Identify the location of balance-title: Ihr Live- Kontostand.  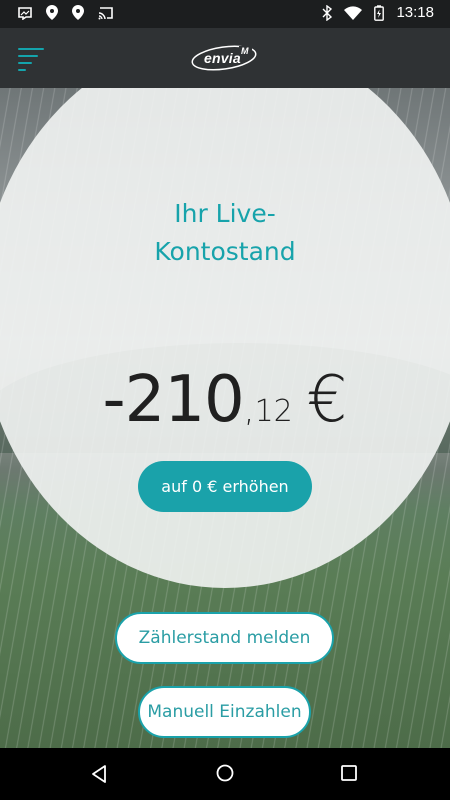
(225, 233).